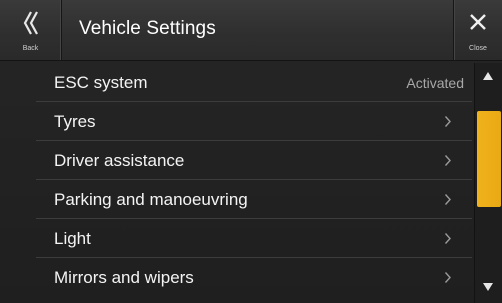 The image size is (502, 303). I want to click on close-label: Close, so click(478, 48).